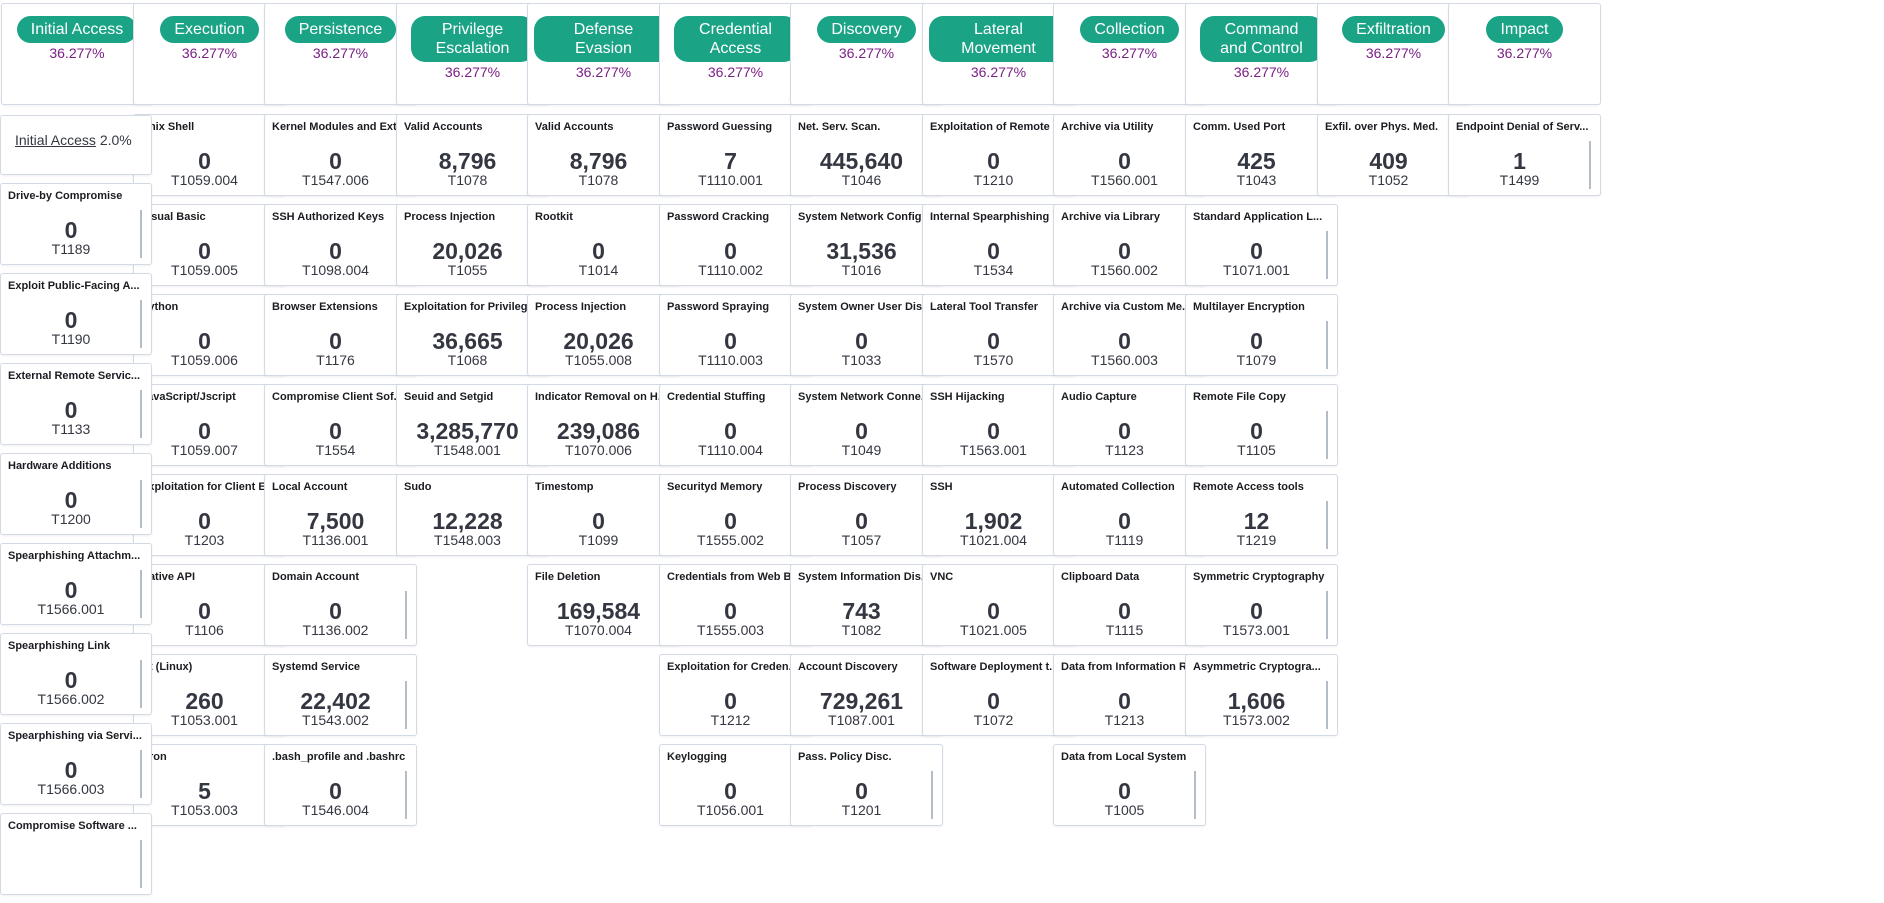  I want to click on technique-card: System Network Config... 31,536 T1016, so click(866, 245).